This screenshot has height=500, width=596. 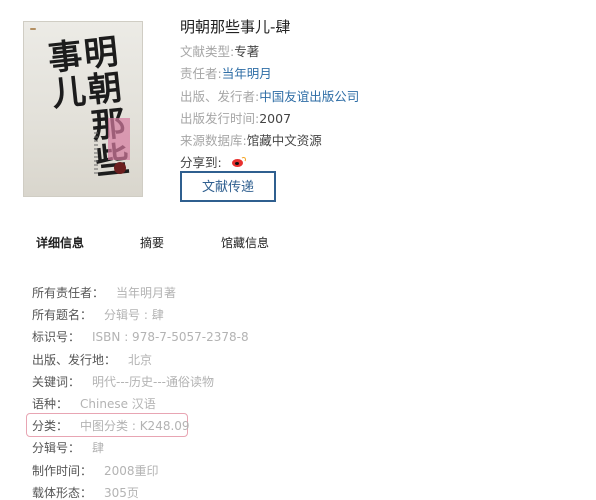 I want to click on detail-key: 分辑号：, so click(x=56, y=448).